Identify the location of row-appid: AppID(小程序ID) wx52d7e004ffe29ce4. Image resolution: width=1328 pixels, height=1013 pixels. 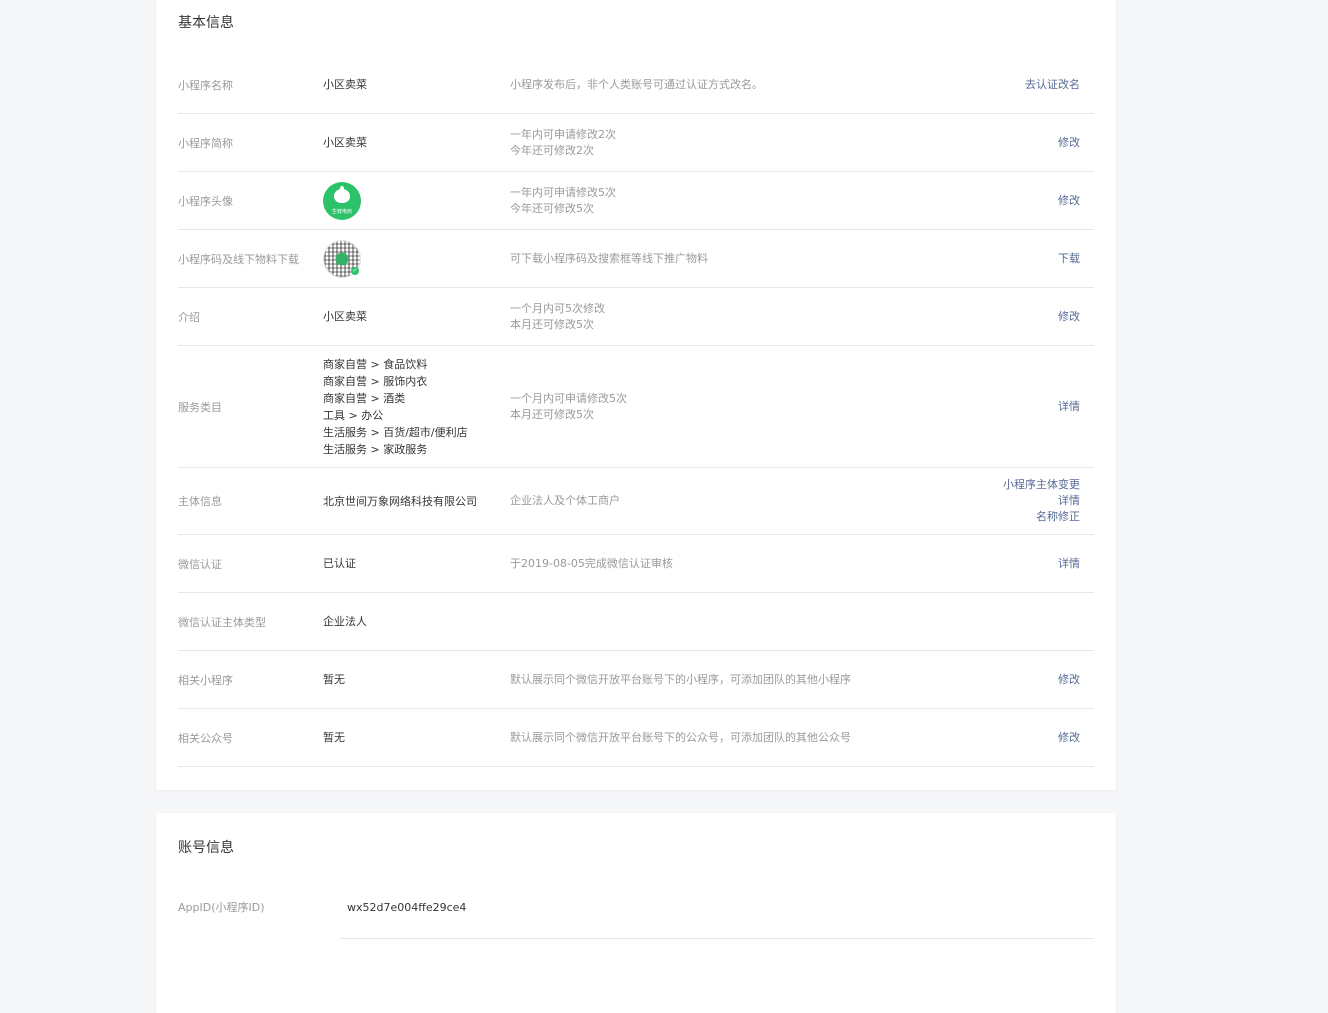
(636, 907).